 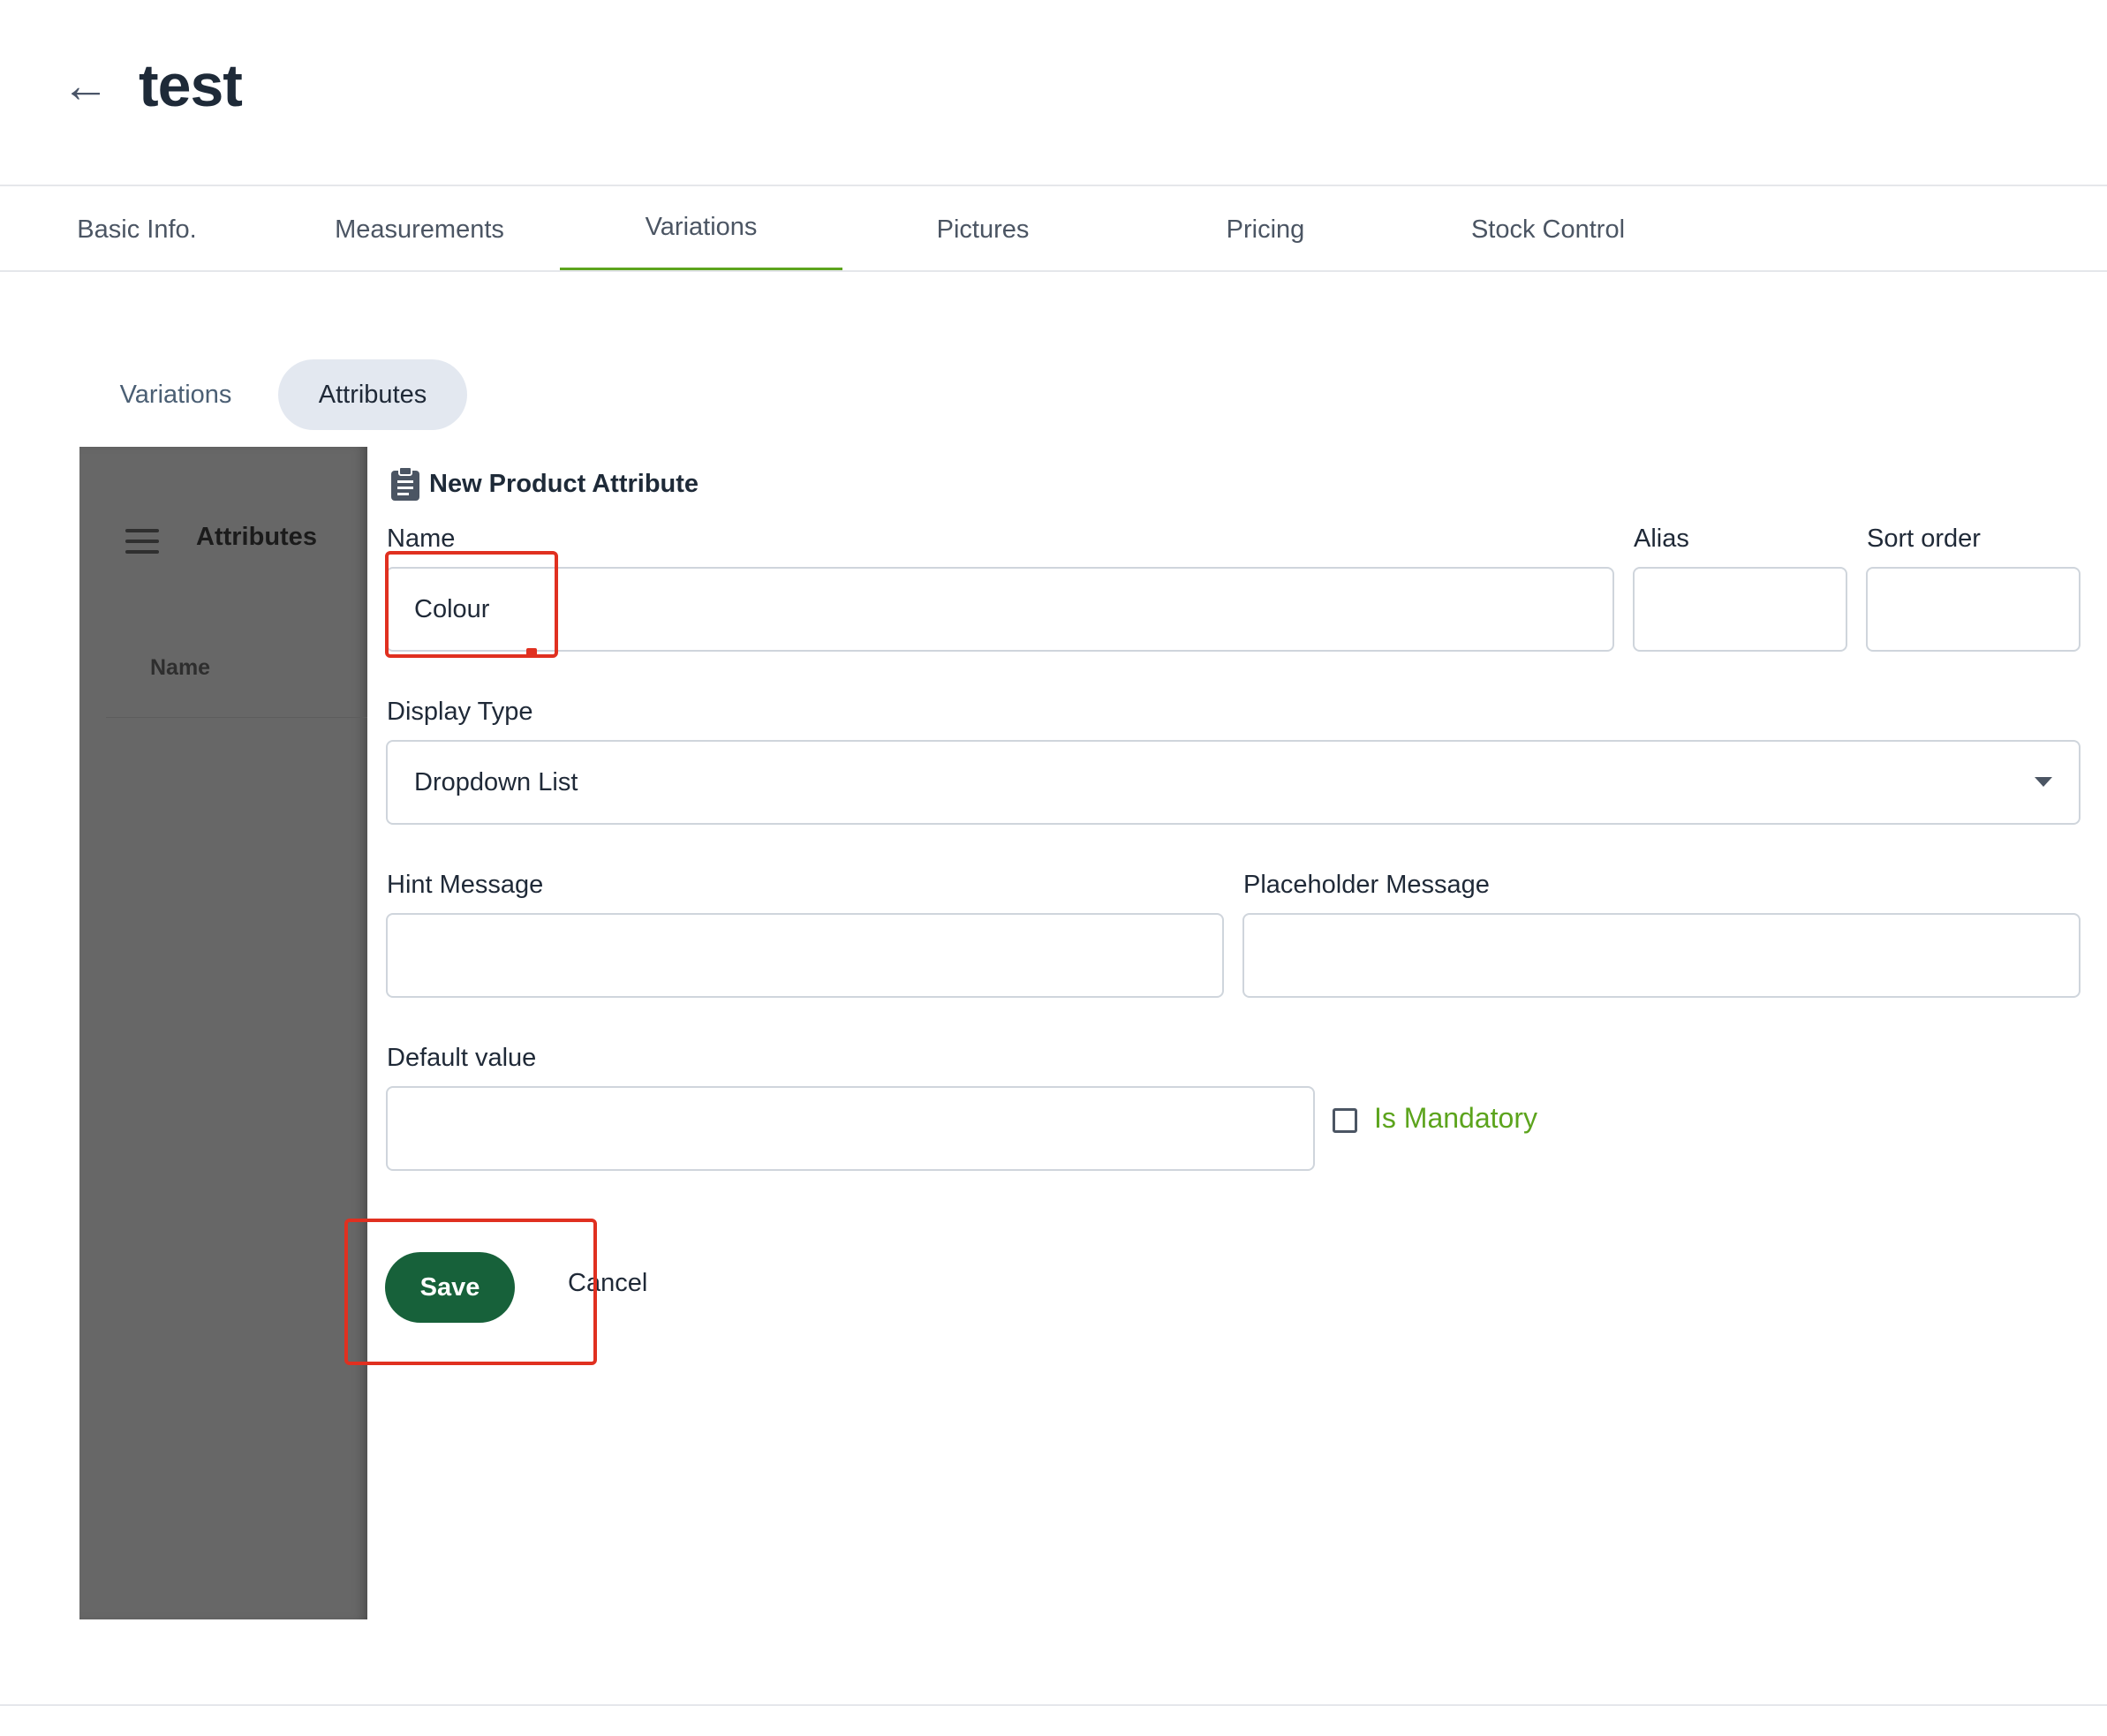 What do you see at coordinates (422, 539) in the screenshot?
I see `name-label: Name` at bounding box center [422, 539].